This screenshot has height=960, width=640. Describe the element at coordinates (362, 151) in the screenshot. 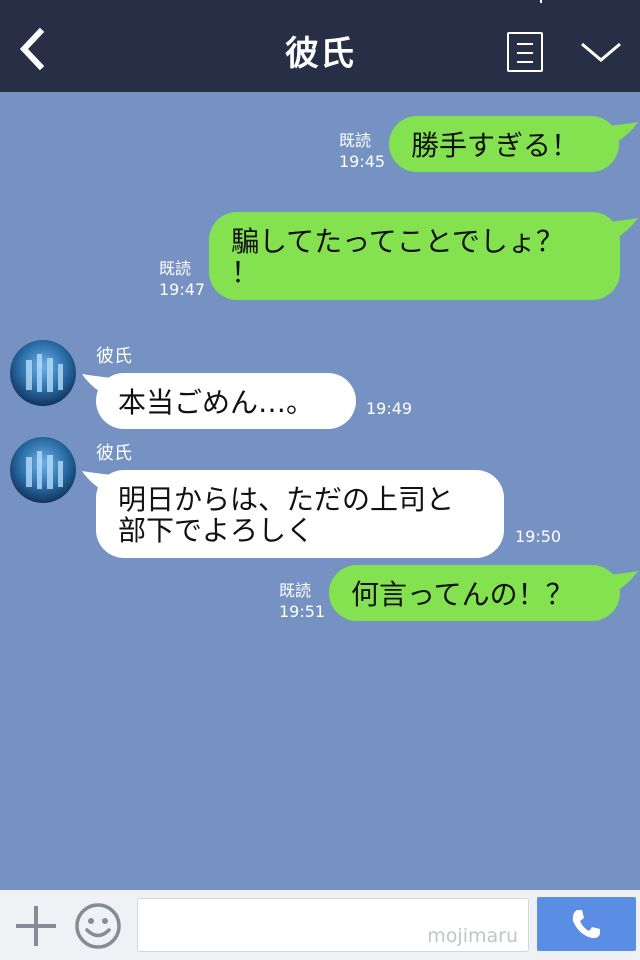

I see `read-receipt: 既読 19:45` at that location.